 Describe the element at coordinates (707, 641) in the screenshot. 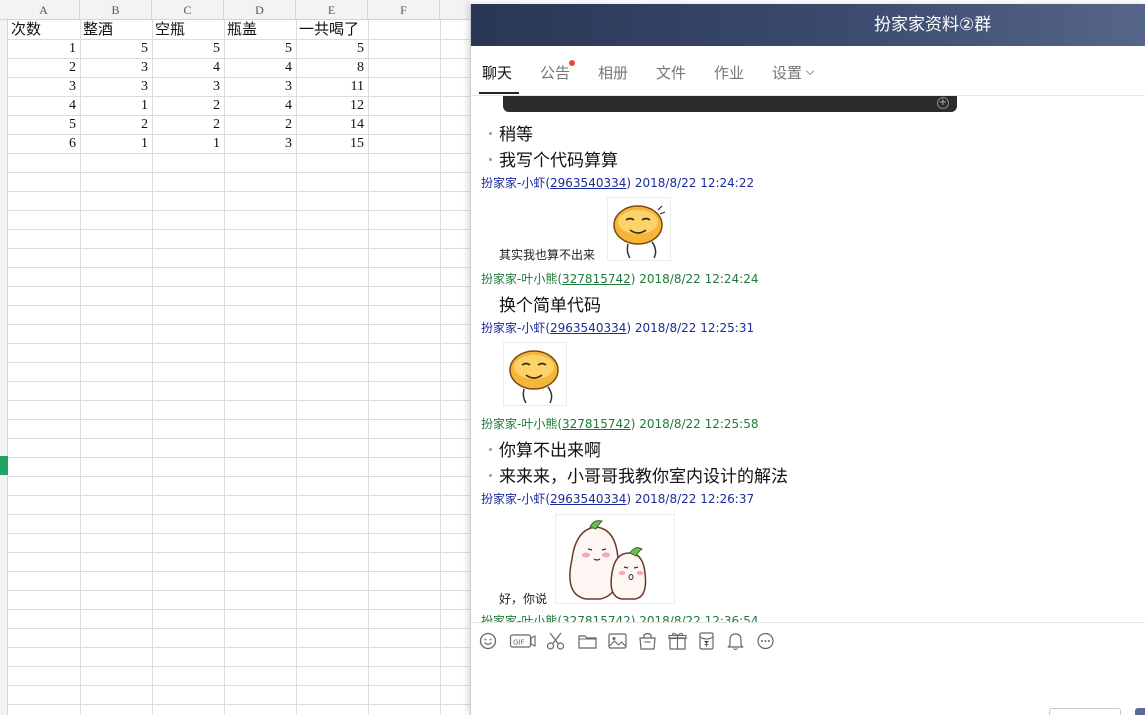

I see `red-packet-icon` at that location.